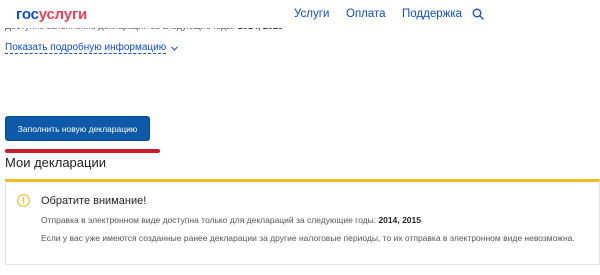 This screenshot has height=275, width=600. What do you see at coordinates (63, 14) in the screenshot?
I see `logo-part-uslugi: услуги` at bounding box center [63, 14].